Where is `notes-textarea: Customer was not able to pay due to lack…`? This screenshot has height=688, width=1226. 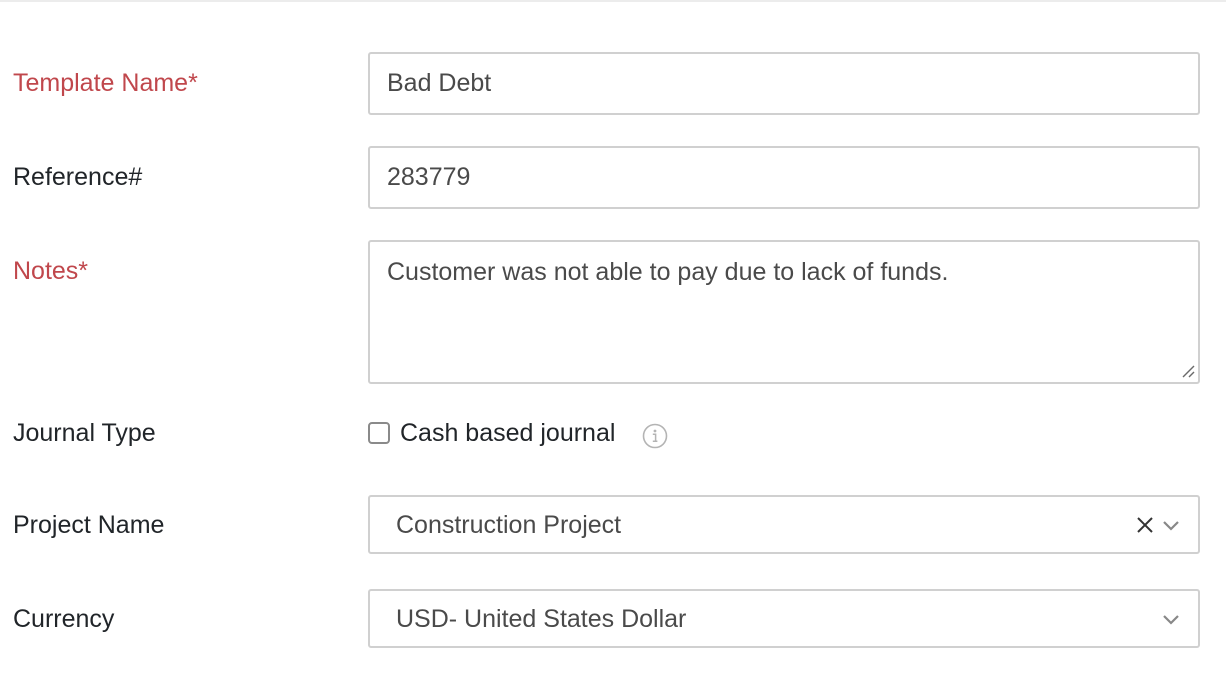 notes-textarea: Customer was not able to pay due to lack… is located at coordinates (784, 312).